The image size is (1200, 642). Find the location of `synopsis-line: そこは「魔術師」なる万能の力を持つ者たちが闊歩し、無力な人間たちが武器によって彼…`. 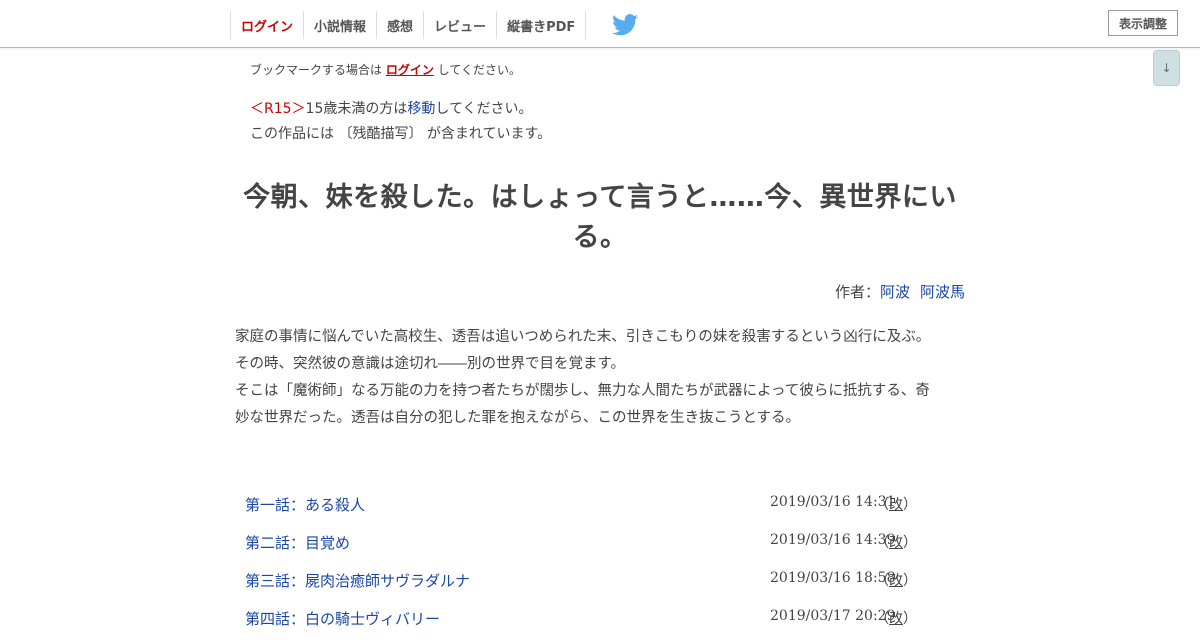

synopsis-line: そこは「魔術師」なる万能の力を持つ者たちが闊歩し、無力な人間たちが武器によって彼… is located at coordinates (582, 391).